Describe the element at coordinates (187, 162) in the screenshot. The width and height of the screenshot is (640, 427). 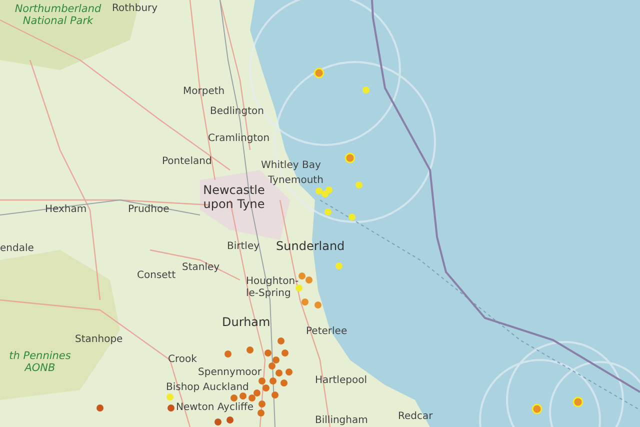
I see `place-label: Ponteland` at that location.